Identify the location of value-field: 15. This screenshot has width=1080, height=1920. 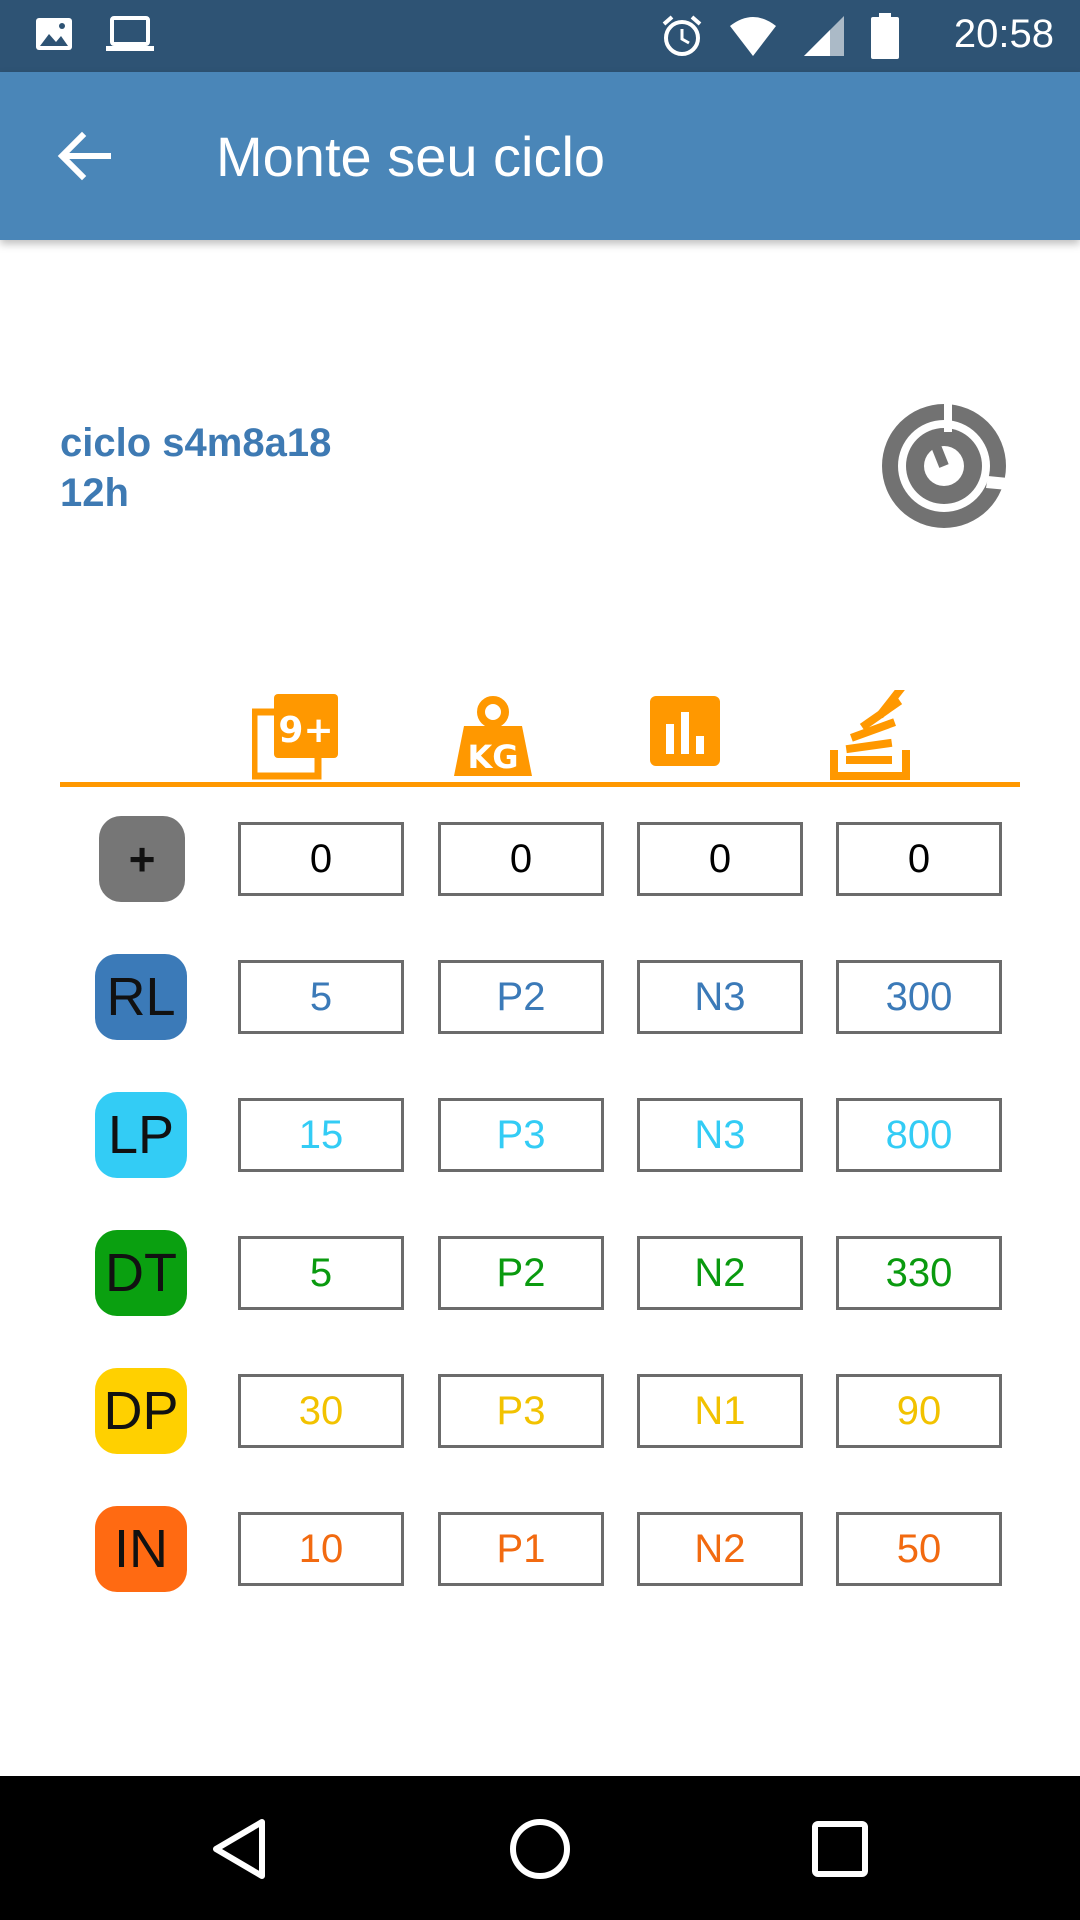
(321, 1135).